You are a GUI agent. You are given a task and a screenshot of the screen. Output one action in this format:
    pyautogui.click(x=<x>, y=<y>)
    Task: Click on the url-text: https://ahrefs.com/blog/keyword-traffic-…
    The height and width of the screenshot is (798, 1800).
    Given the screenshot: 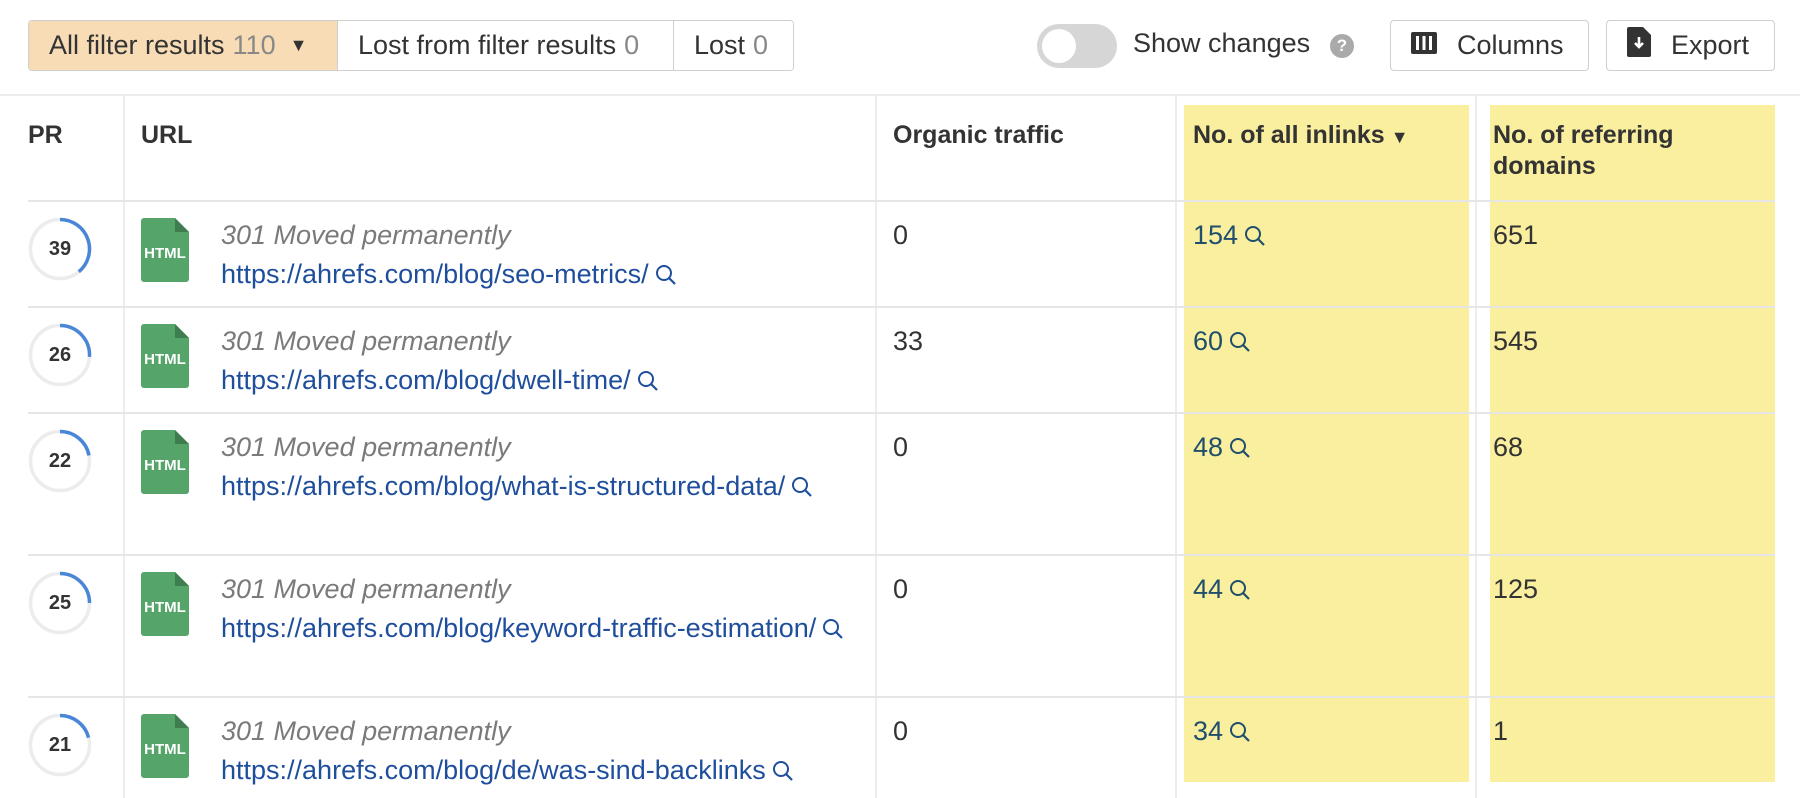 What is the action you would take?
    pyautogui.click(x=519, y=628)
    